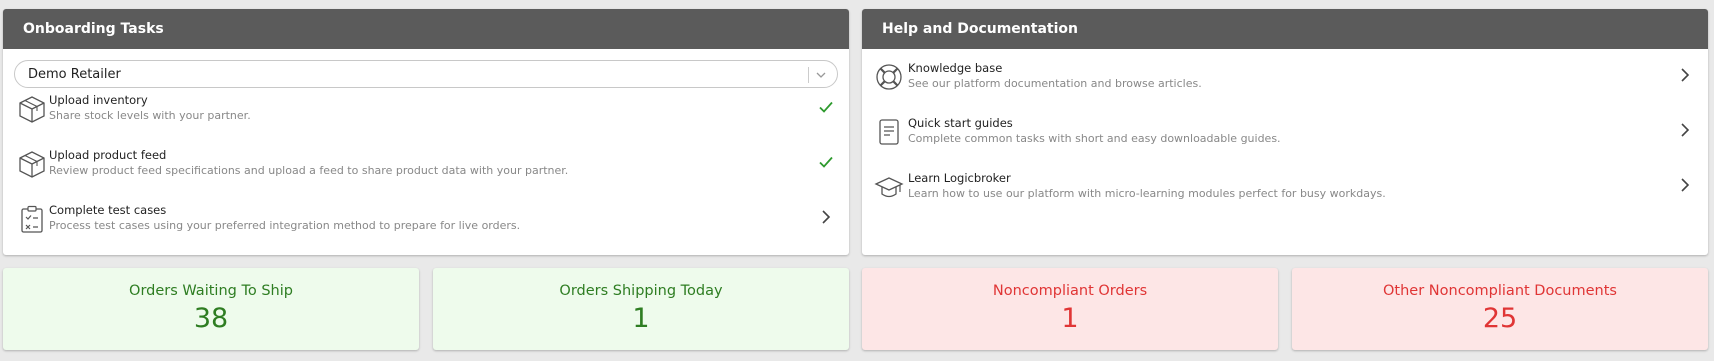 The height and width of the screenshot is (361, 1714). What do you see at coordinates (32, 219) in the screenshot?
I see `clipboard-checklist-icon` at bounding box center [32, 219].